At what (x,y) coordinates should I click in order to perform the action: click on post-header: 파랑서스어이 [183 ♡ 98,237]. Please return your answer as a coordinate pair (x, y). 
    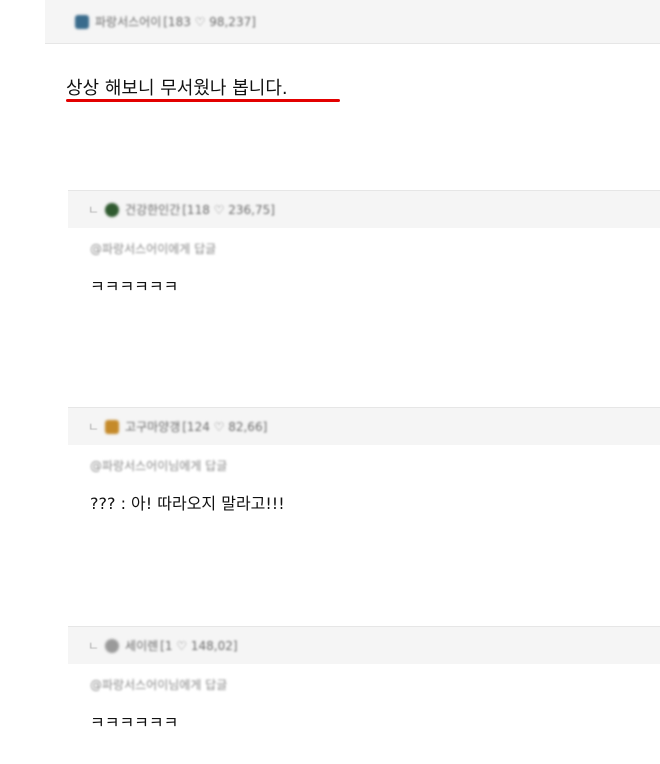
    Looking at the image, I should click on (352, 22).